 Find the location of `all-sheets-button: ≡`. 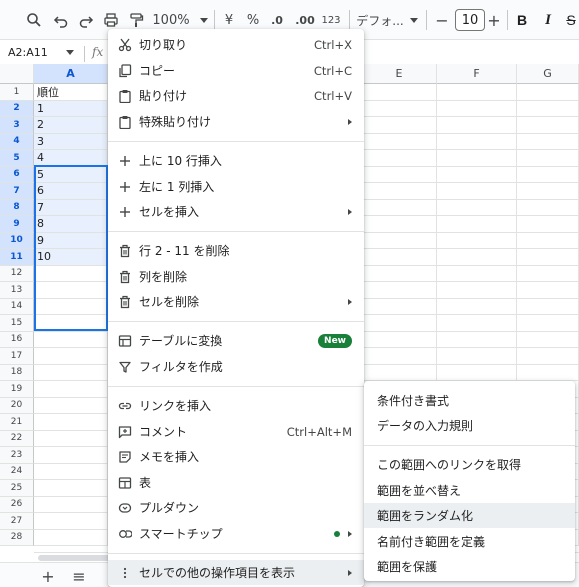

all-sheets-button: ≡ is located at coordinates (79, 576).